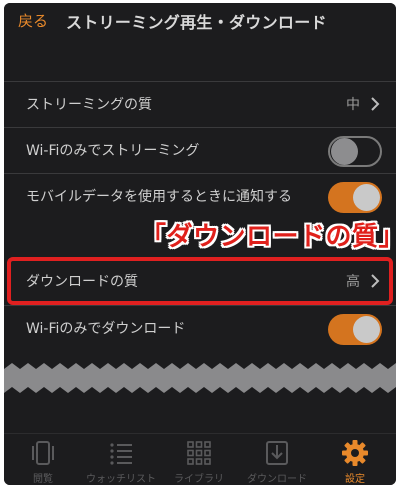  I want to click on streaming-wifi-only-label: Wi-Fiのみでストリーミング, so click(113, 151).